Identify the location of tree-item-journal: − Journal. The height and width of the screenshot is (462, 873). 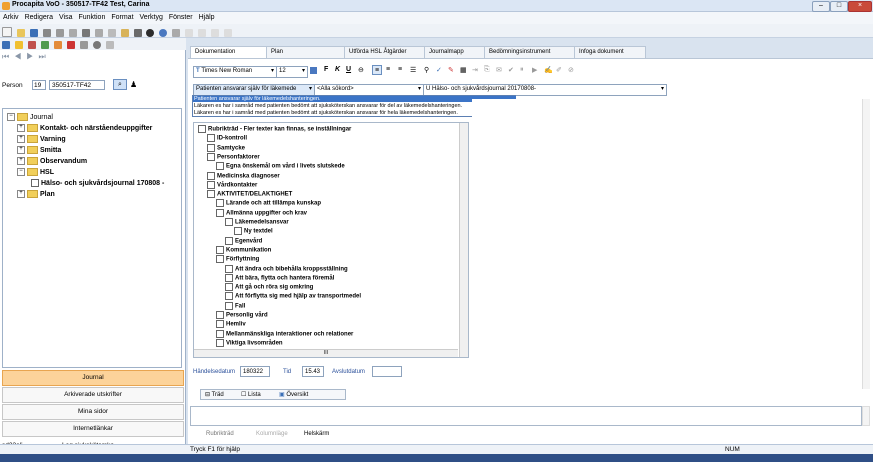
(30, 117).